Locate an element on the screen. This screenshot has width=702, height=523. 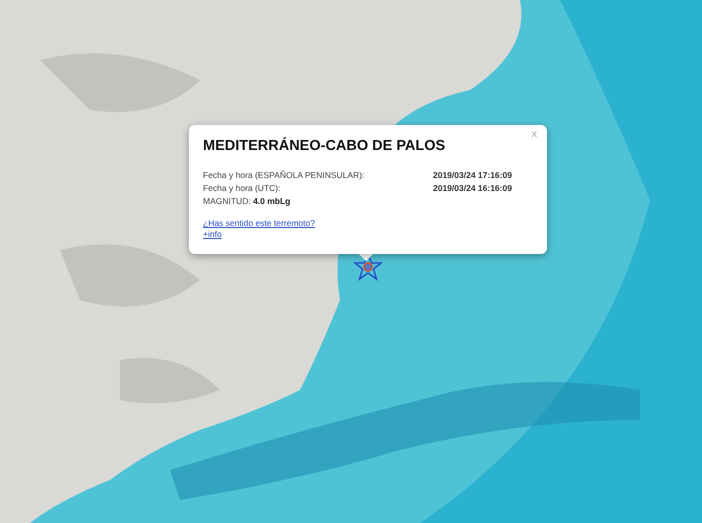
field-value: 2019/03/24 17:16:09 is located at coordinates (472, 175).